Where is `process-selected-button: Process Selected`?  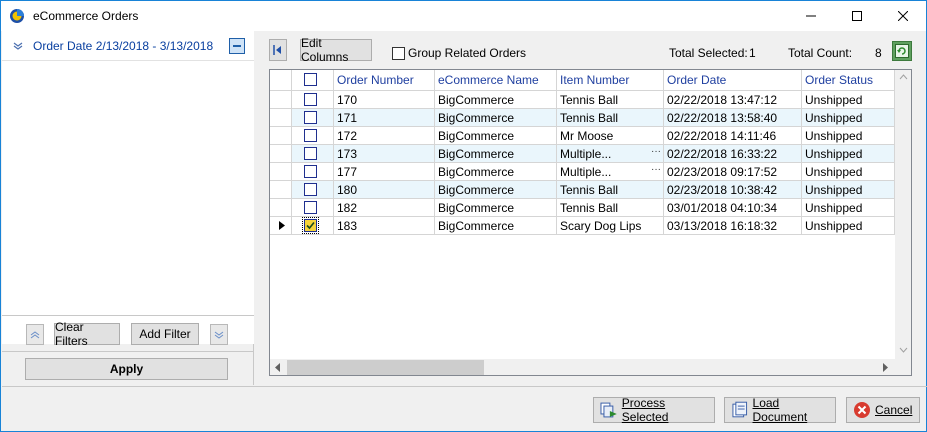 process-selected-button: Process Selected is located at coordinates (654, 410).